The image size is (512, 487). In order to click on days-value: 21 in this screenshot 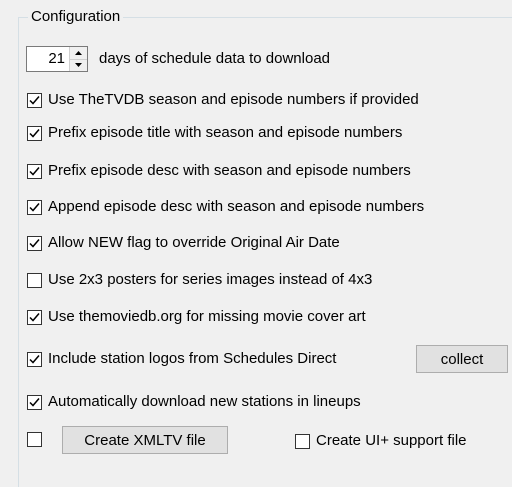, I will do `click(48, 59)`.